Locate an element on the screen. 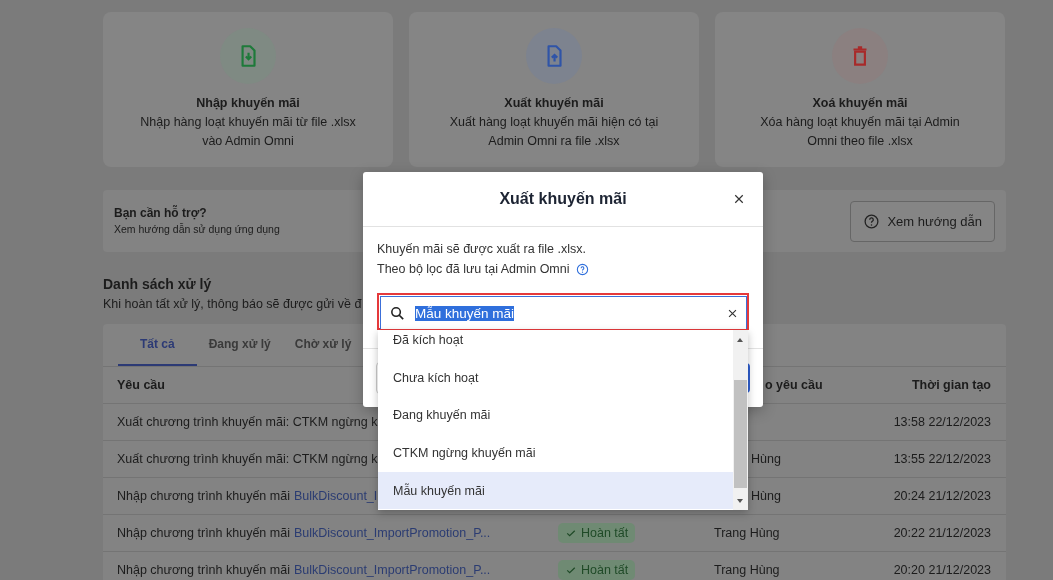 The height and width of the screenshot is (580, 1053). section-subtitle: Khi hoàn tất xử lý, thông báo sẽ được gửi về đ is located at coordinates (232, 304).